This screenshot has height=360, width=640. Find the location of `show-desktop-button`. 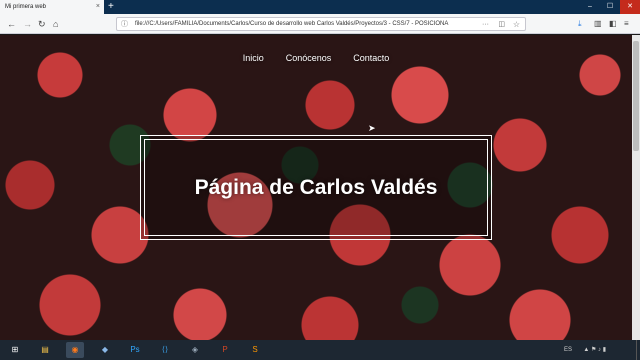

show-desktop-button is located at coordinates (638, 350).